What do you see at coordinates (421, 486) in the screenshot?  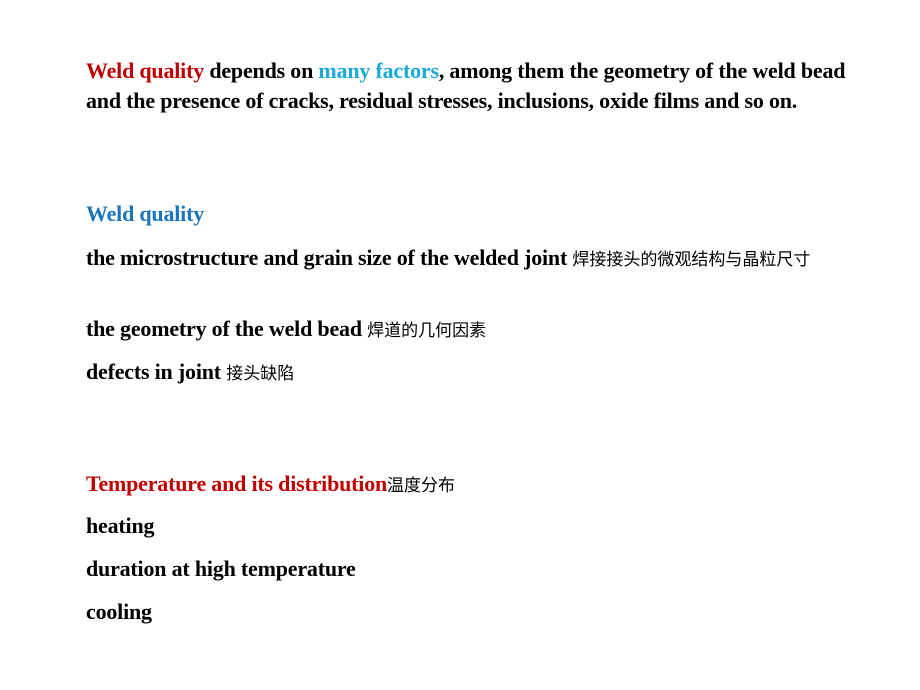 I see `temperature-heading-zh: 温度分布` at bounding box center [421, 486].